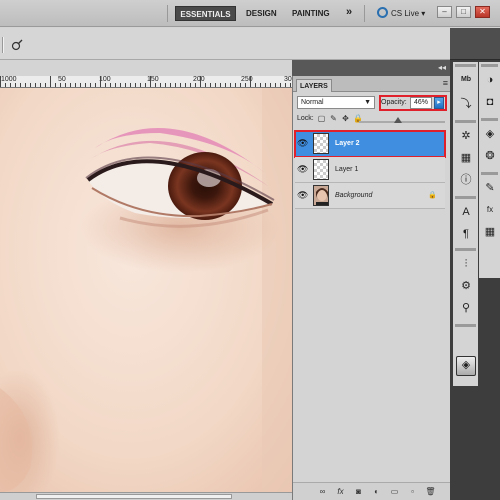 This screenshot has width=500, height=500. What do you see at coordinates (401, 13) in the screenshot?
I see `cs-live-button: CS Live ▾` at bounding box center [401, 13].